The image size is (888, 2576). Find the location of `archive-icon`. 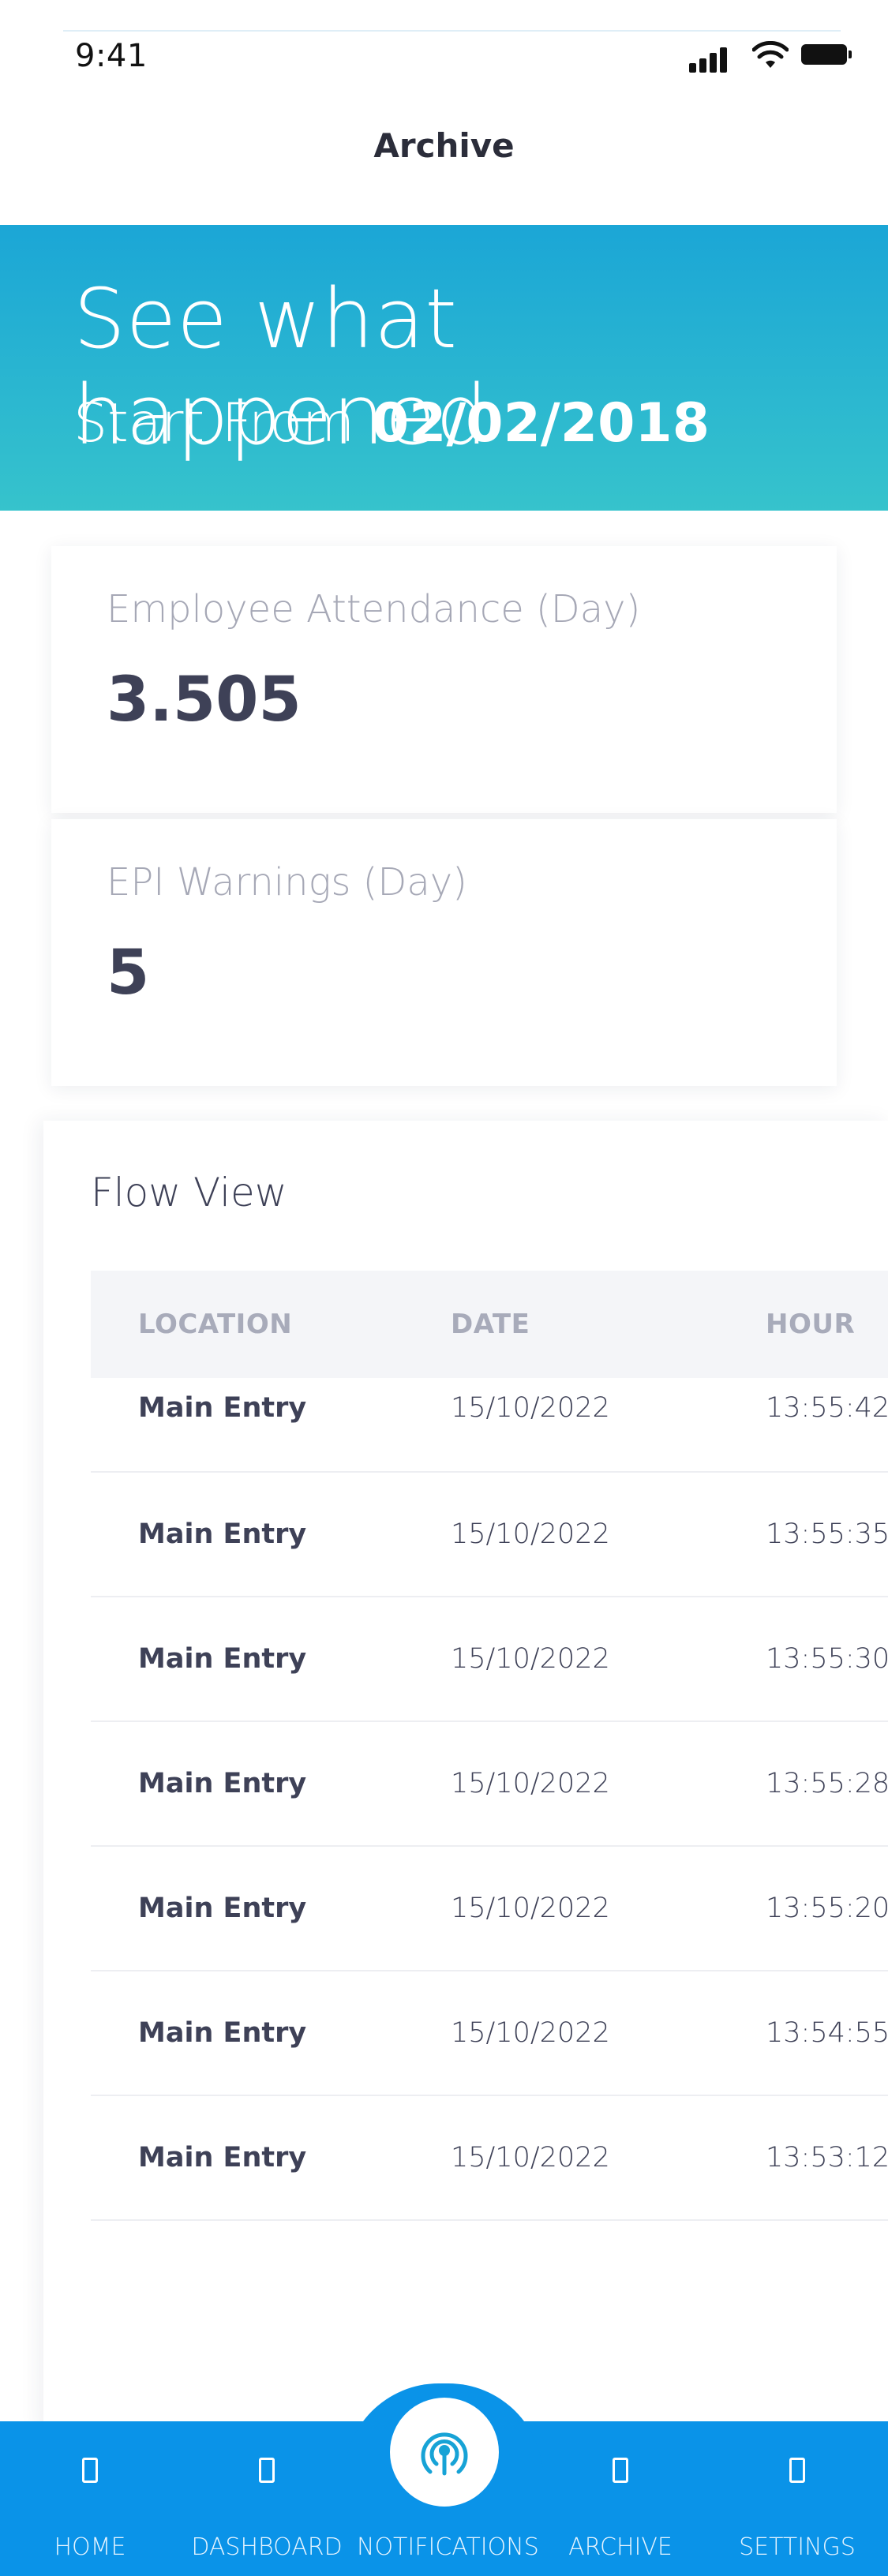

archive-icon is located at coordinates (620, 2470).